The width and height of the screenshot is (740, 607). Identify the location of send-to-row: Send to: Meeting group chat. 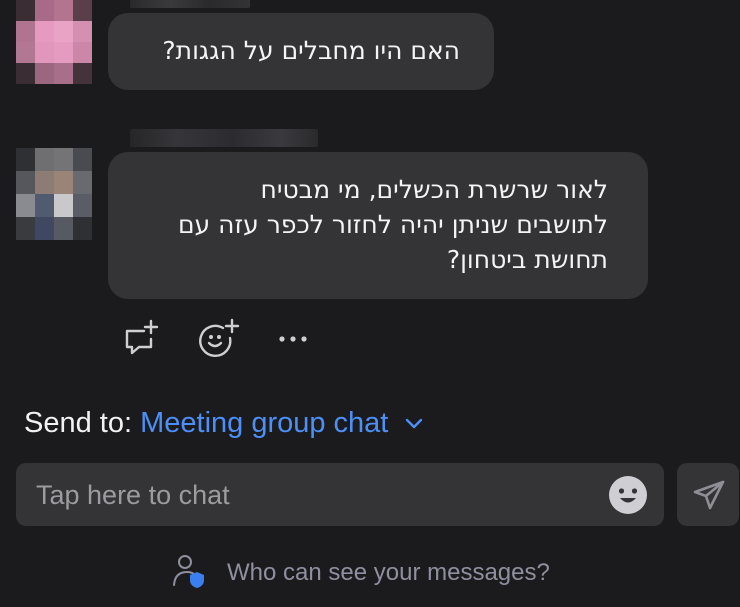
(224, 423).